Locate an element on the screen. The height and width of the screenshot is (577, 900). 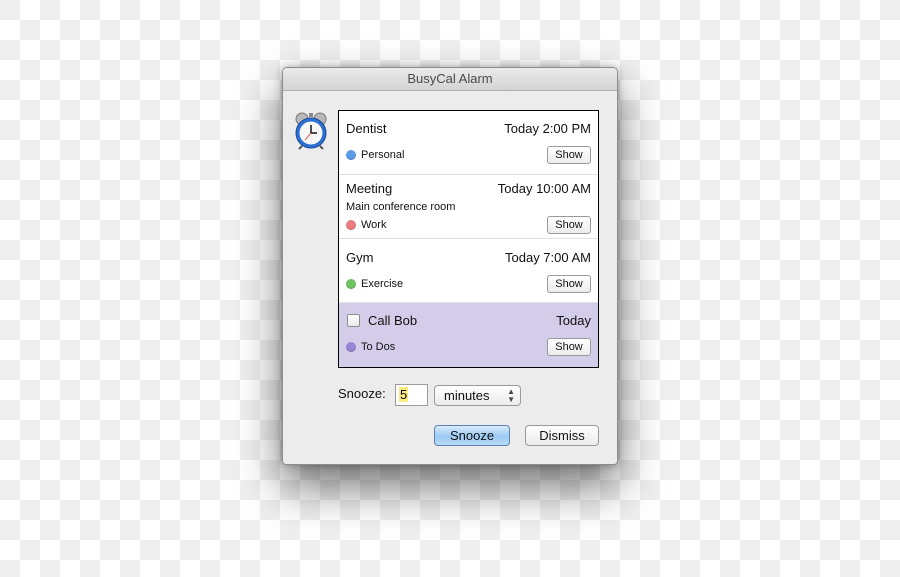
alarm-title: Gym is located at coordinates (360, 257).